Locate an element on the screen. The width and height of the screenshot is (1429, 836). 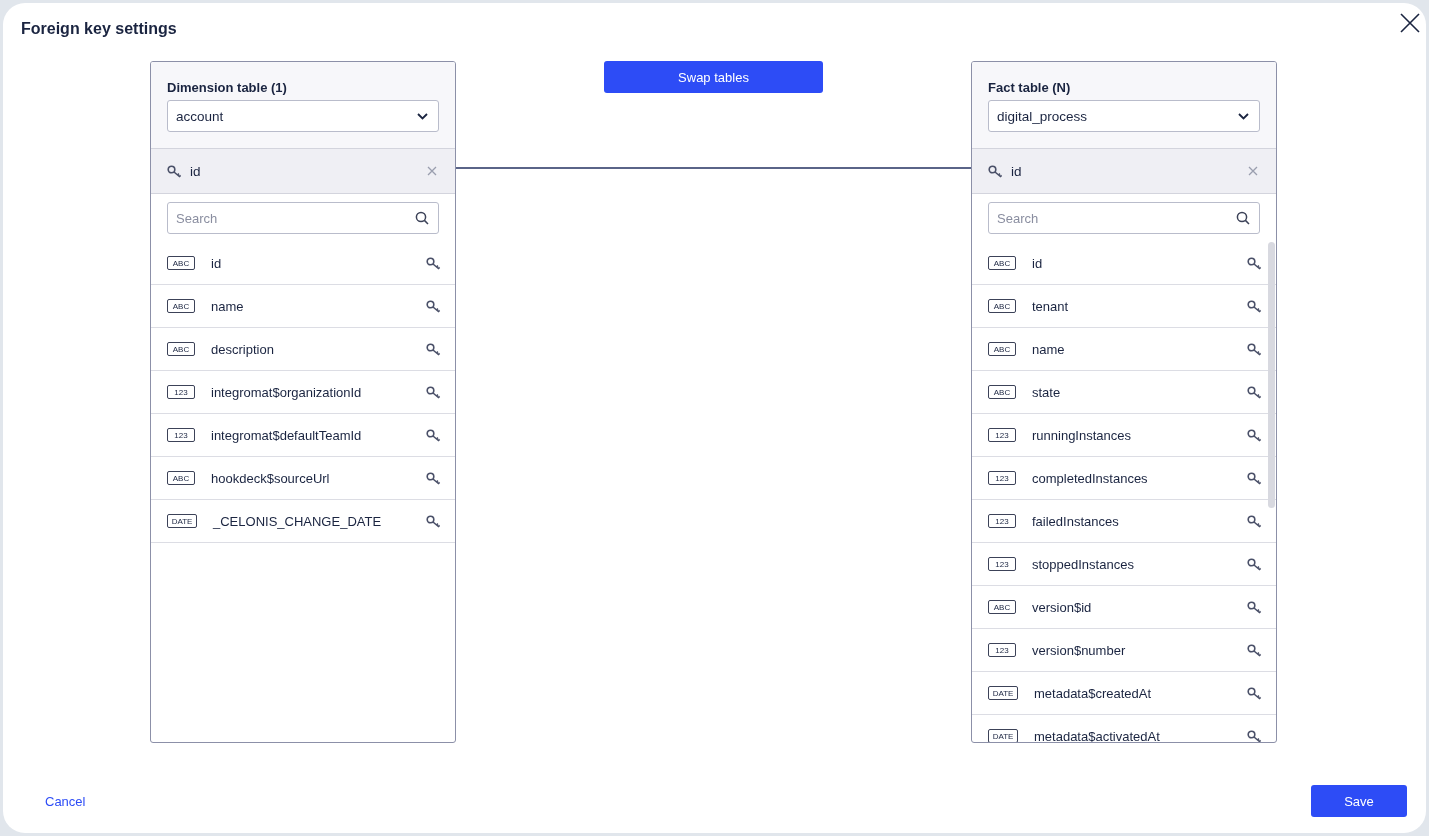
column-name: integromat$organizationId is located at coordinates (287, 392).